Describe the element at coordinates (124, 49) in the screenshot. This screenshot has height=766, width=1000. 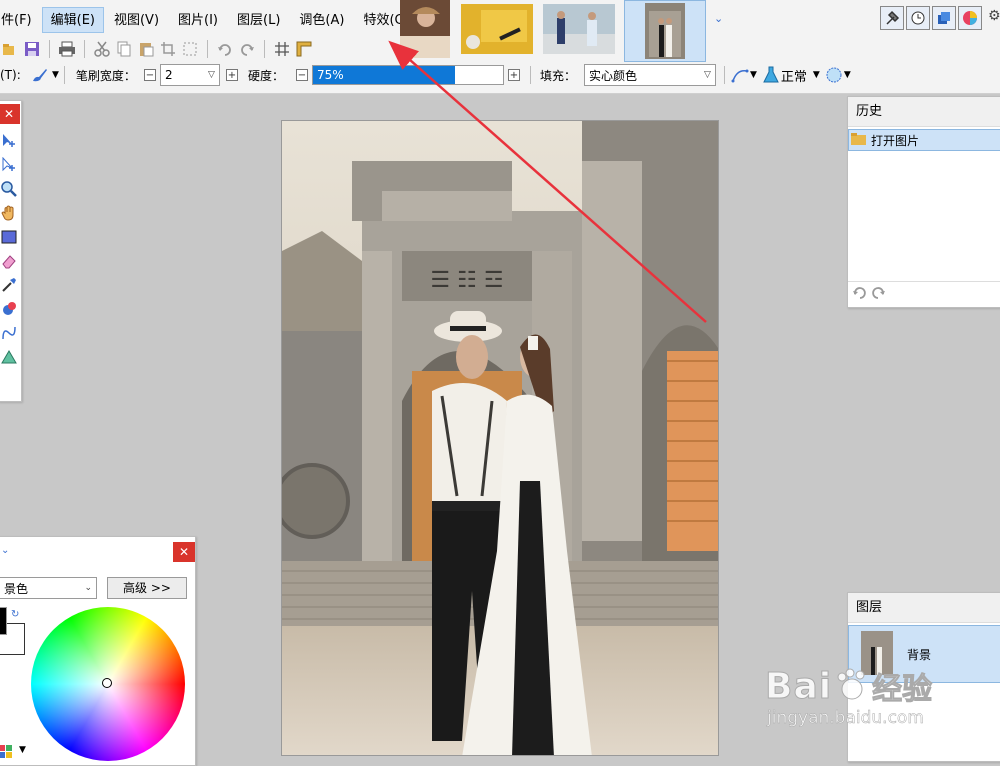
I see `copy-icon` at that location.